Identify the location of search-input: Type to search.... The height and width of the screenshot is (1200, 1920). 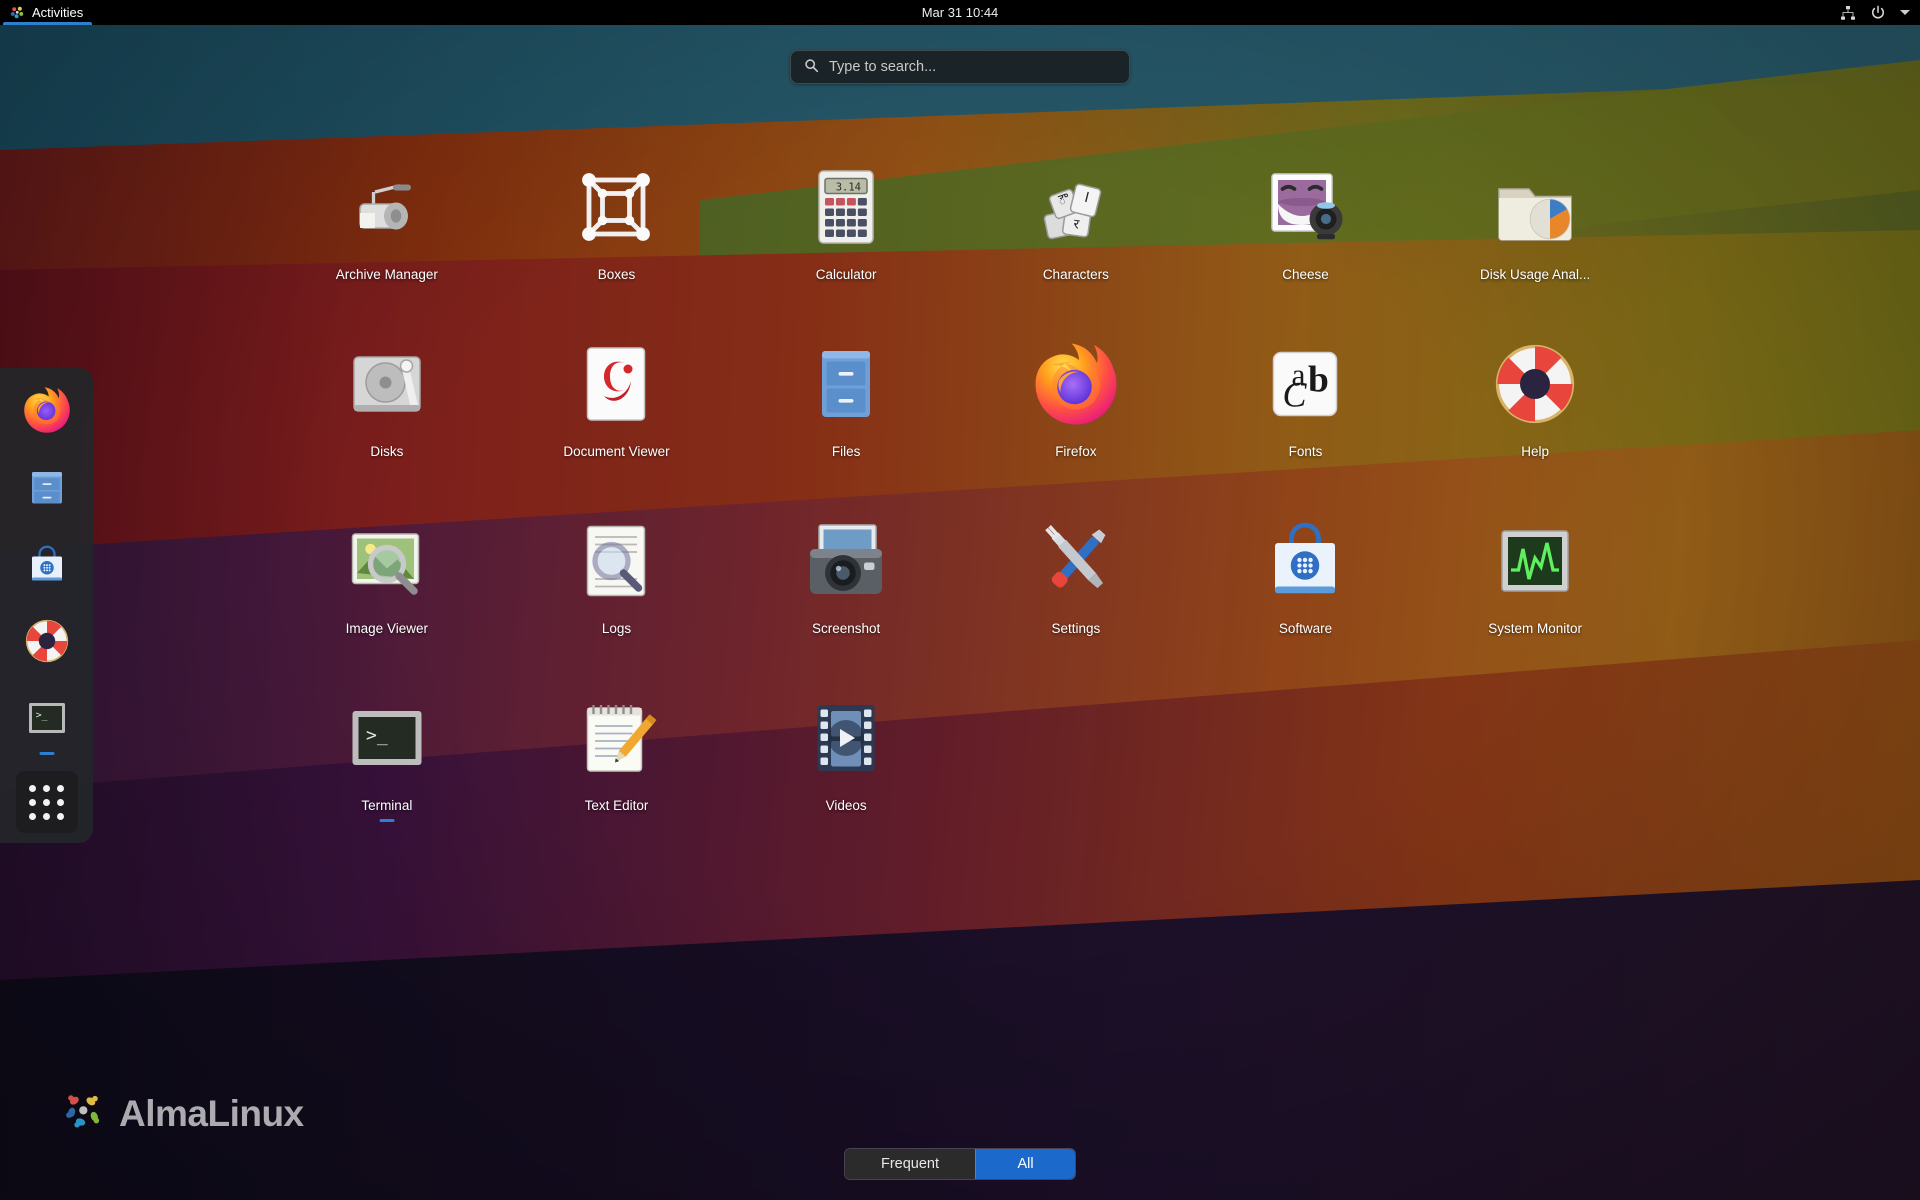
(960, 67).